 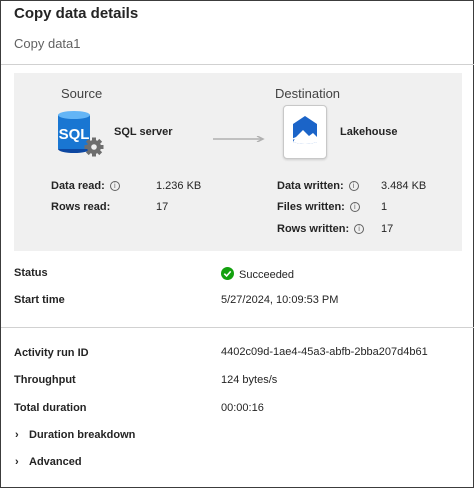 I want to click on data-read-value: 1.236 KB, so click(x=179, y=186).